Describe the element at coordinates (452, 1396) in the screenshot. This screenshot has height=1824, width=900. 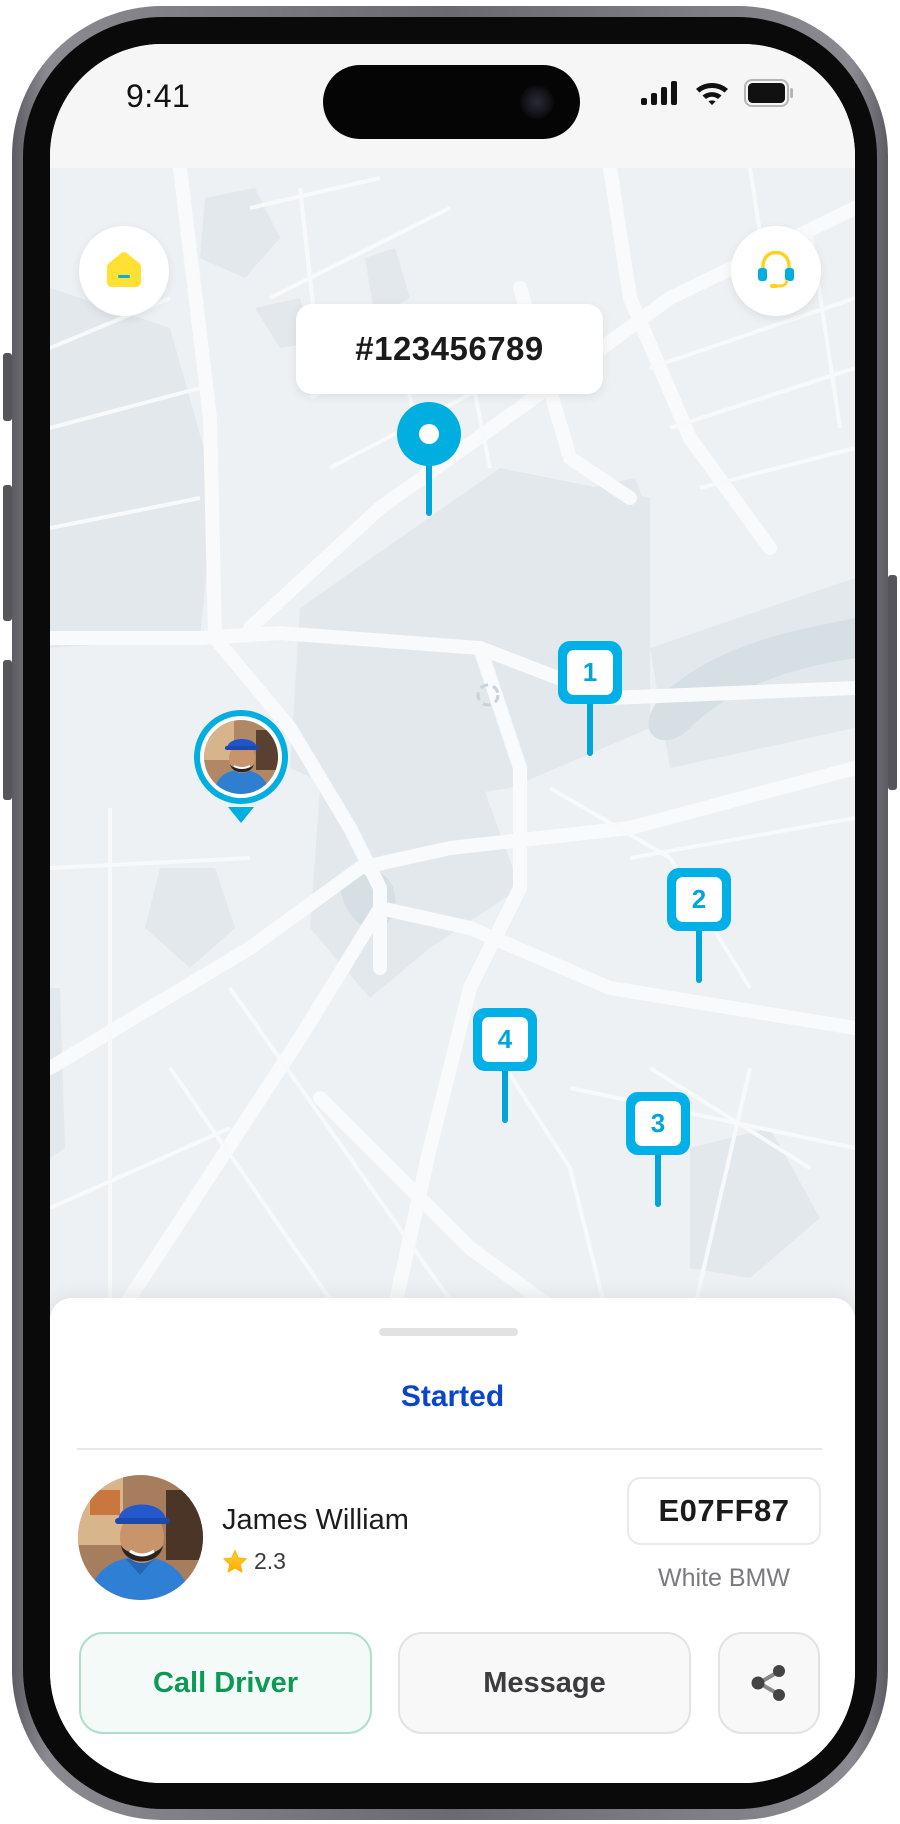
I see `trip-status: Started` at that location.